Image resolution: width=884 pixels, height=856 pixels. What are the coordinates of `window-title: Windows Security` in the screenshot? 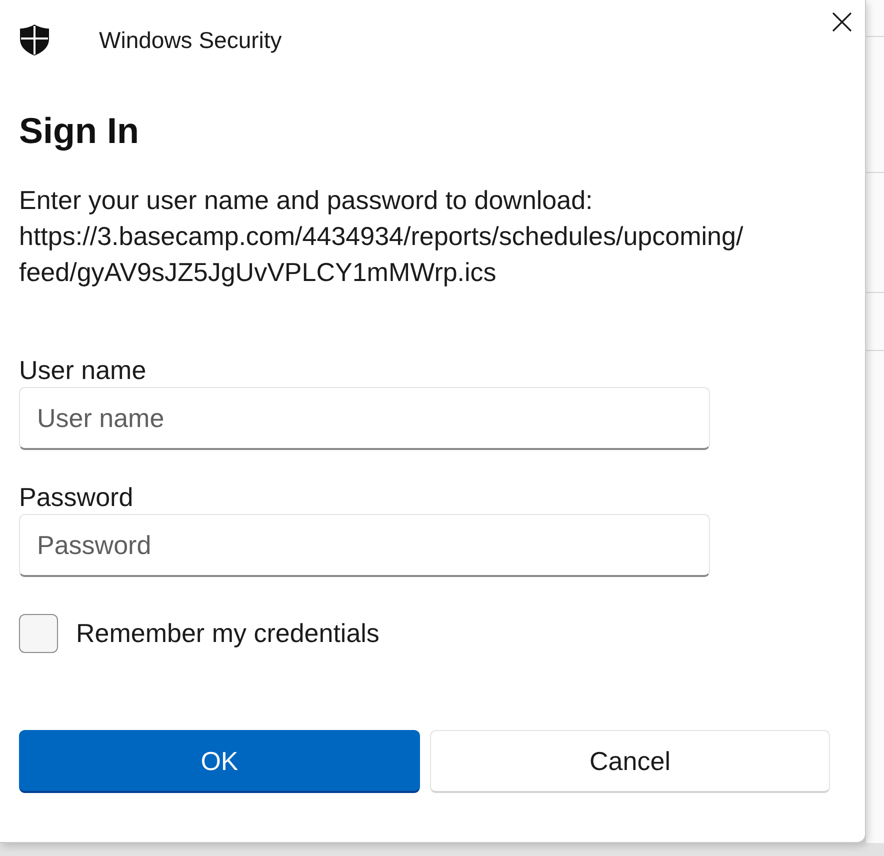 It's located at (190, 40).